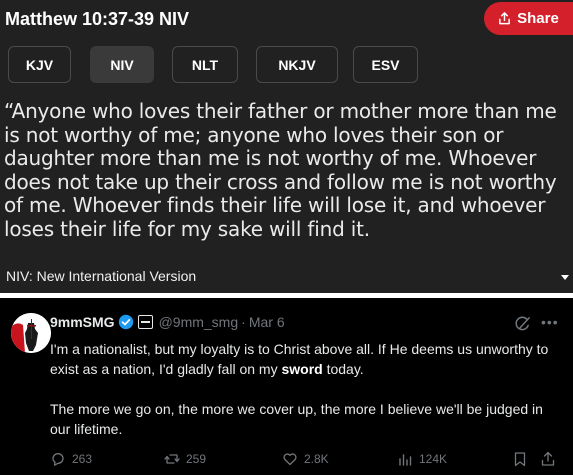 The image size is (573, 475). What do you see at coordinates (125, 322) in the screenshot?
I see `verified-icon` at bounding box center [125, 322].